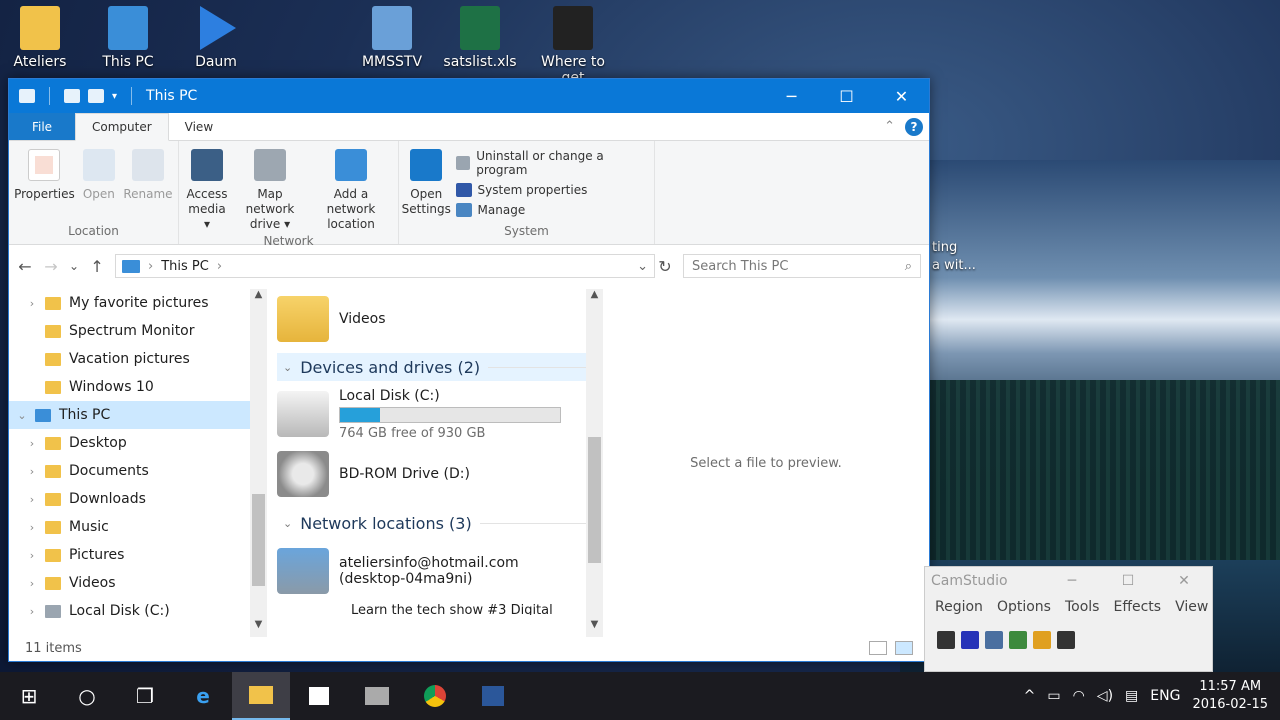 The height and width of the screenshot is (720, 1280). Describe the element at coordinates (426, 184) in the screenshot. I see `open-settings-button: Open Settings` at that location.